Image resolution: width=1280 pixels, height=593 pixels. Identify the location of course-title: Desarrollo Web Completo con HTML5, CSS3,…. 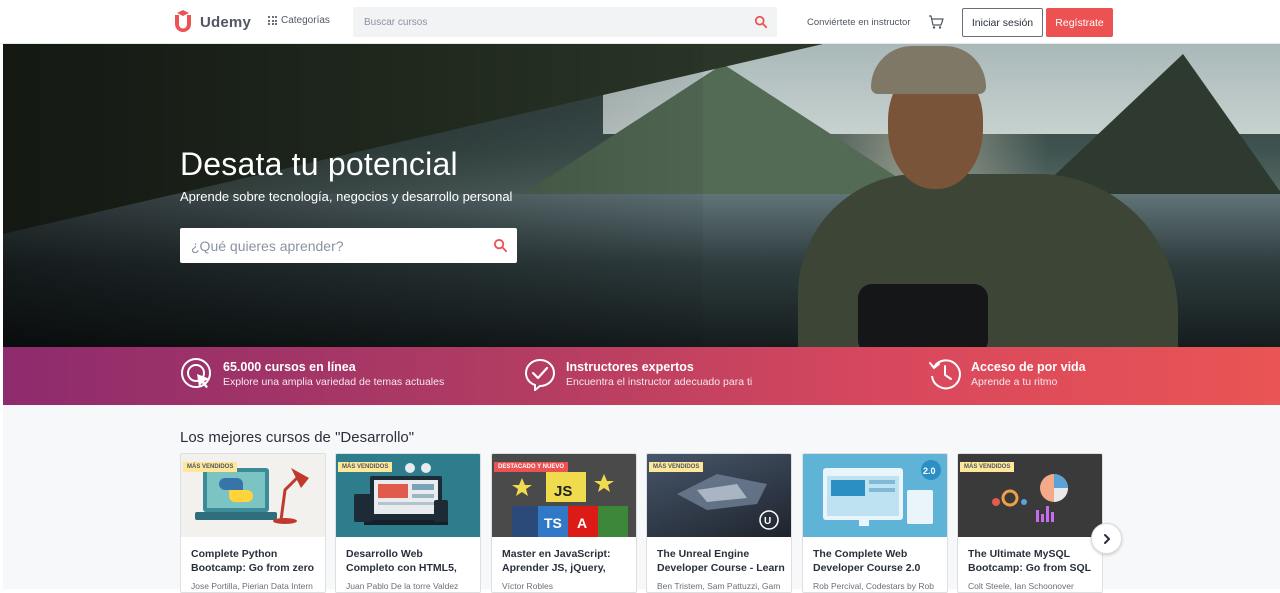
(401, 561).